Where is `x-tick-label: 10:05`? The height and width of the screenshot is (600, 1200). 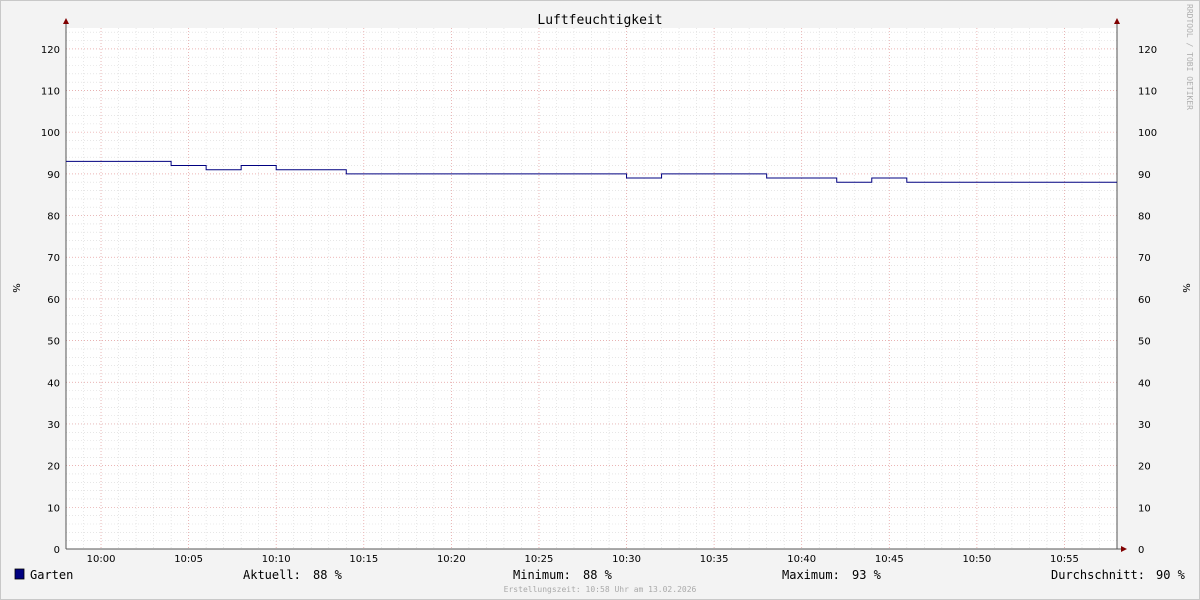 x-tick-label: 10:05 is located at coordinates (188, 559).